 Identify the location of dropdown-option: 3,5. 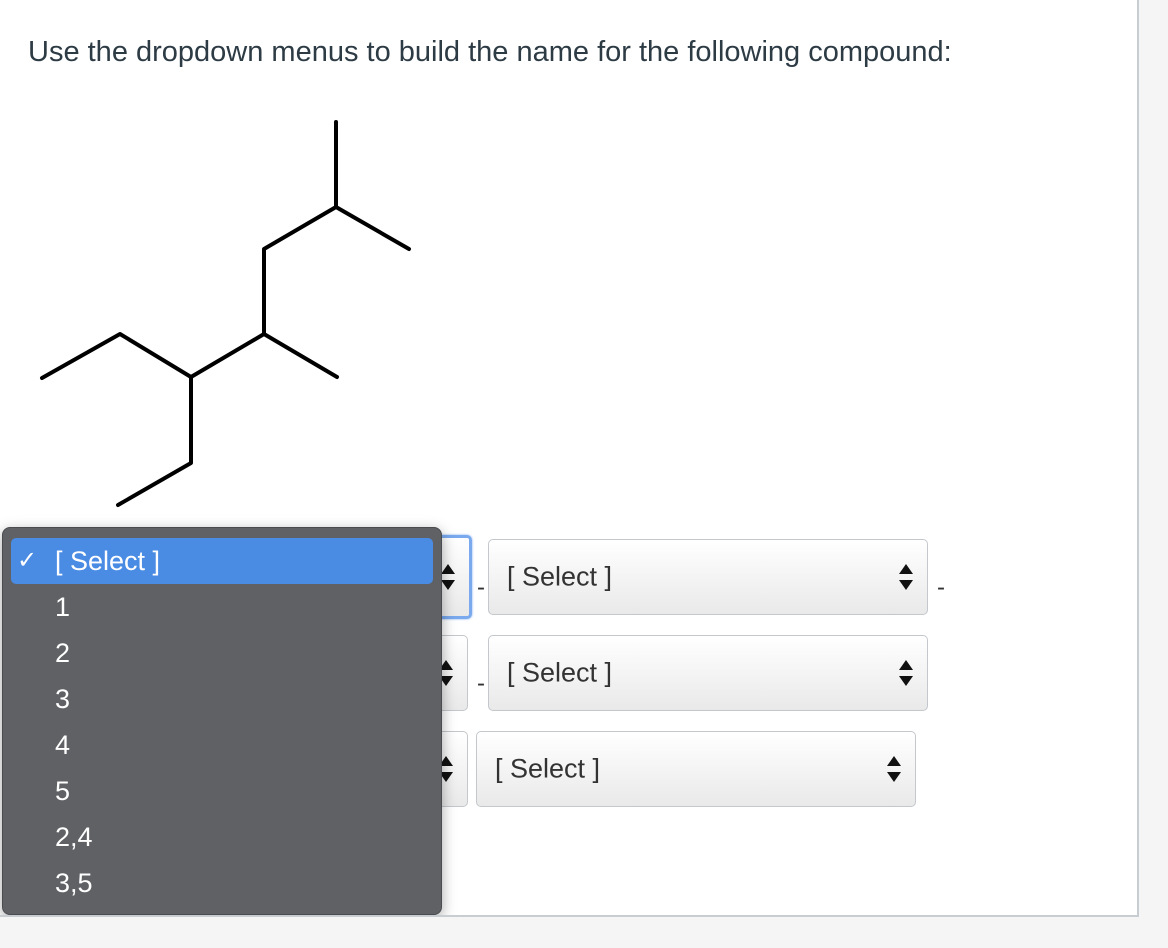
(222, 883).